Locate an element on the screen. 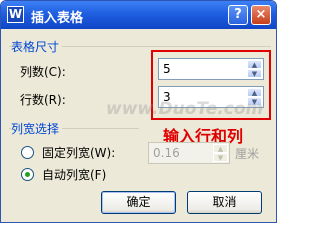  columns-stepper: 5 ▲ ▼ is located at coordinates (211, 69).